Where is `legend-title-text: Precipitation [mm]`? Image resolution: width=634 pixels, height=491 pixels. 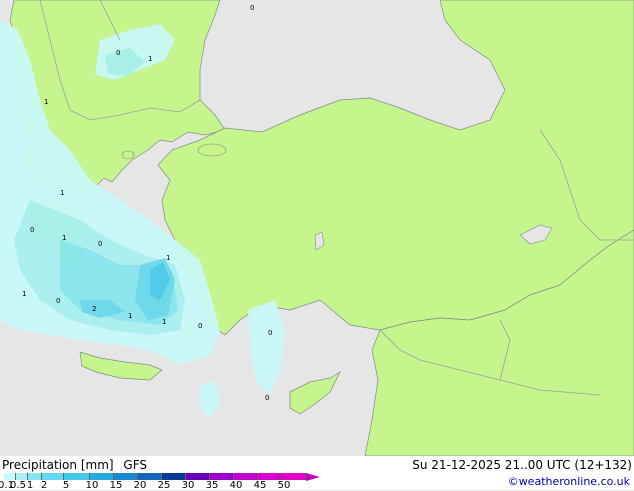 legend-title-text: Precipitation [mm] is located at coordinates (58, 465).